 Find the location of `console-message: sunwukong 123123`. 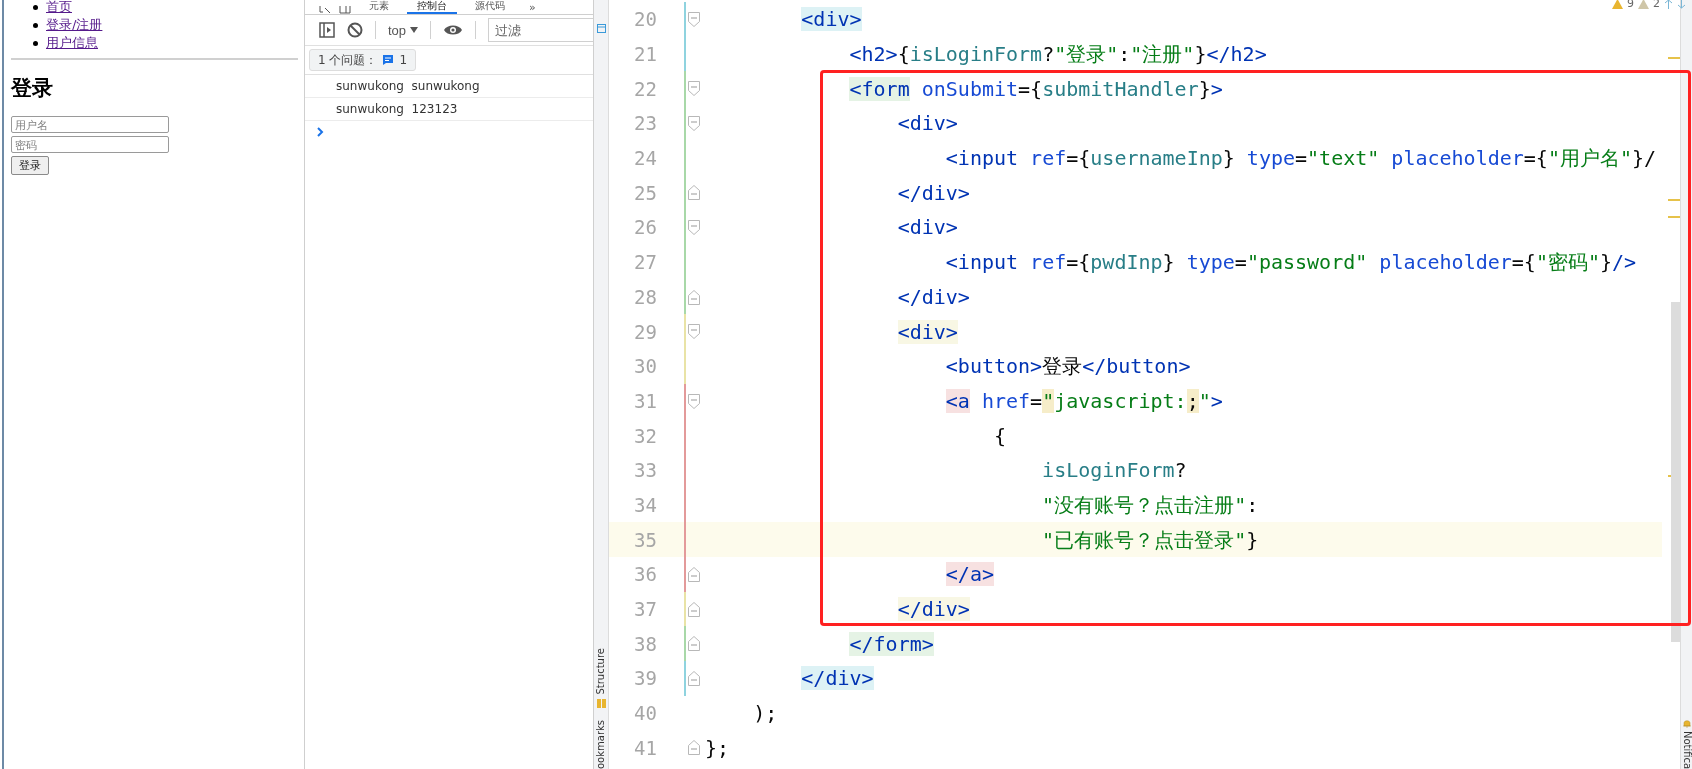

console-message: sunwukong 123123 is located at coordinates (449, 109).